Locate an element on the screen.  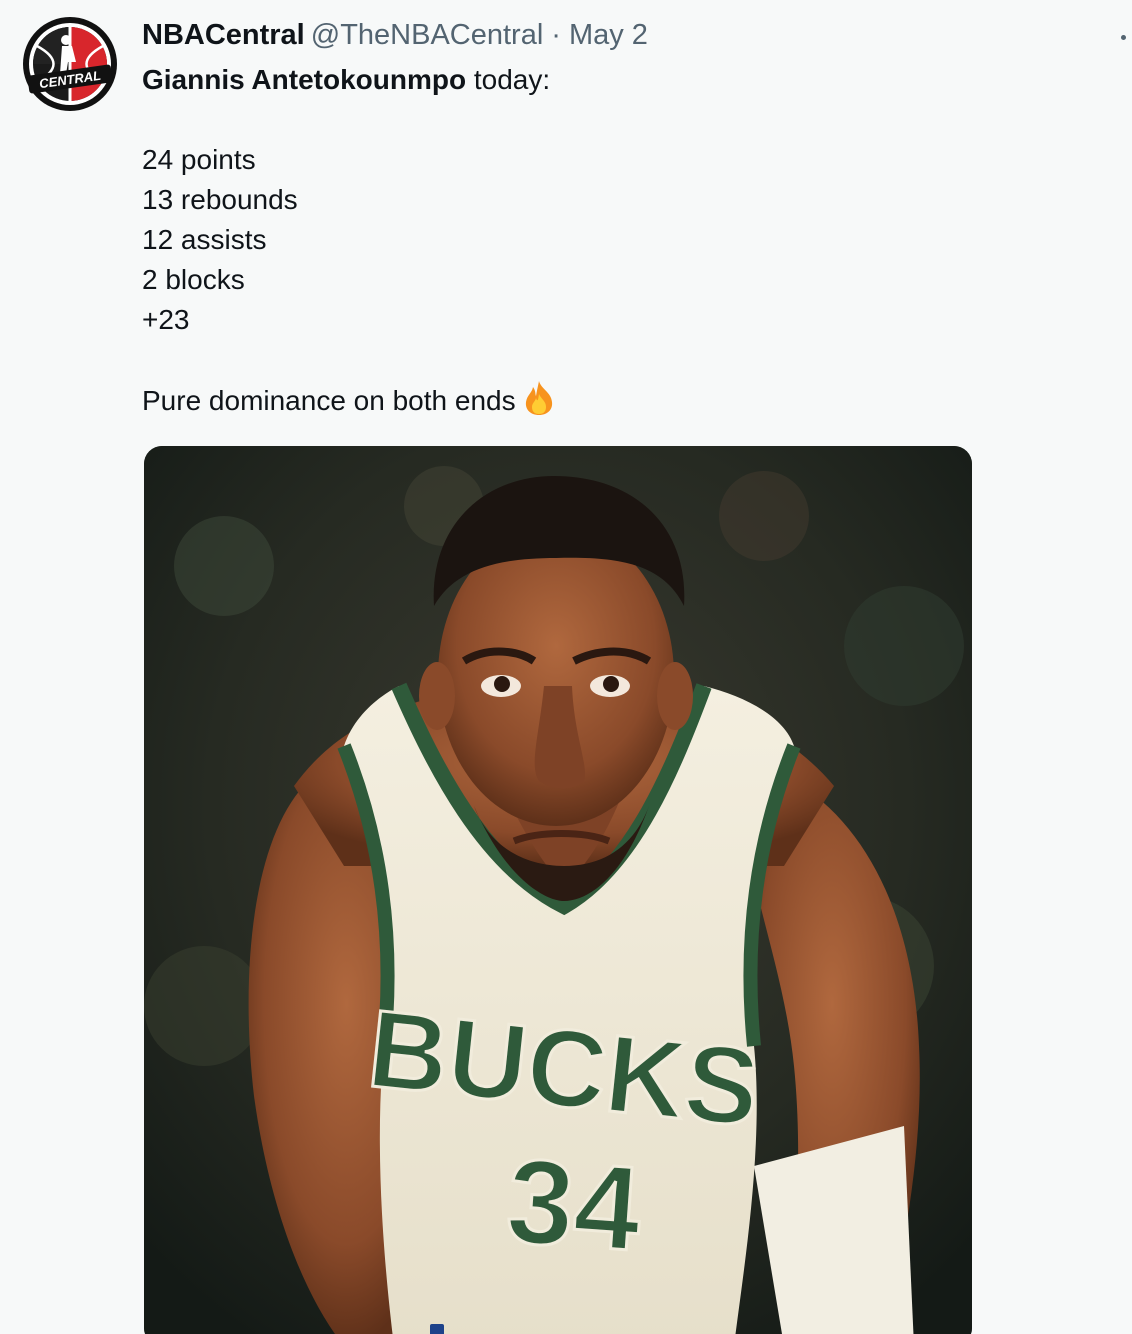
closing-line: Pure dominance on both ends is located at coordinates (572, 400).